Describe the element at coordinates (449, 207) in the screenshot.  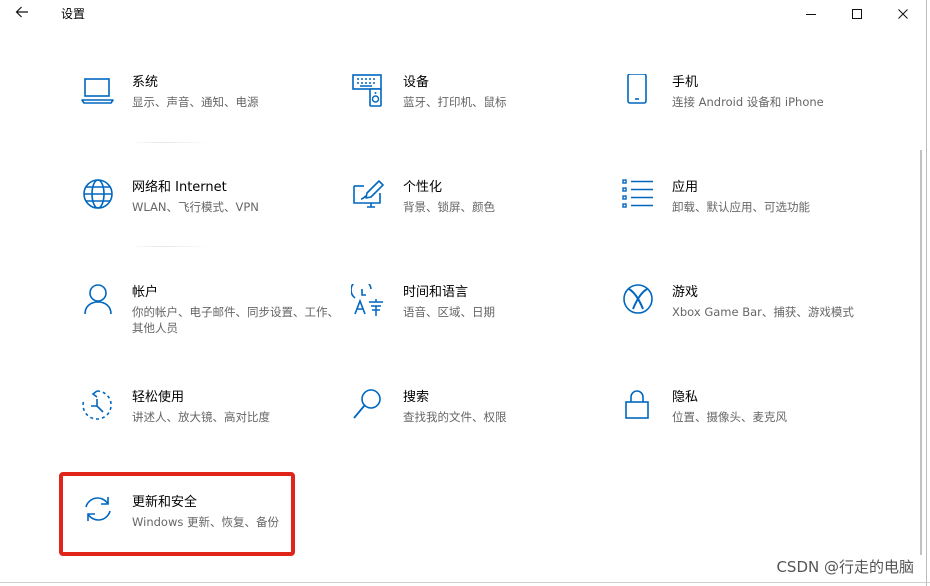
I see `tile-description: 背景、锁屏、颜色` at that location.